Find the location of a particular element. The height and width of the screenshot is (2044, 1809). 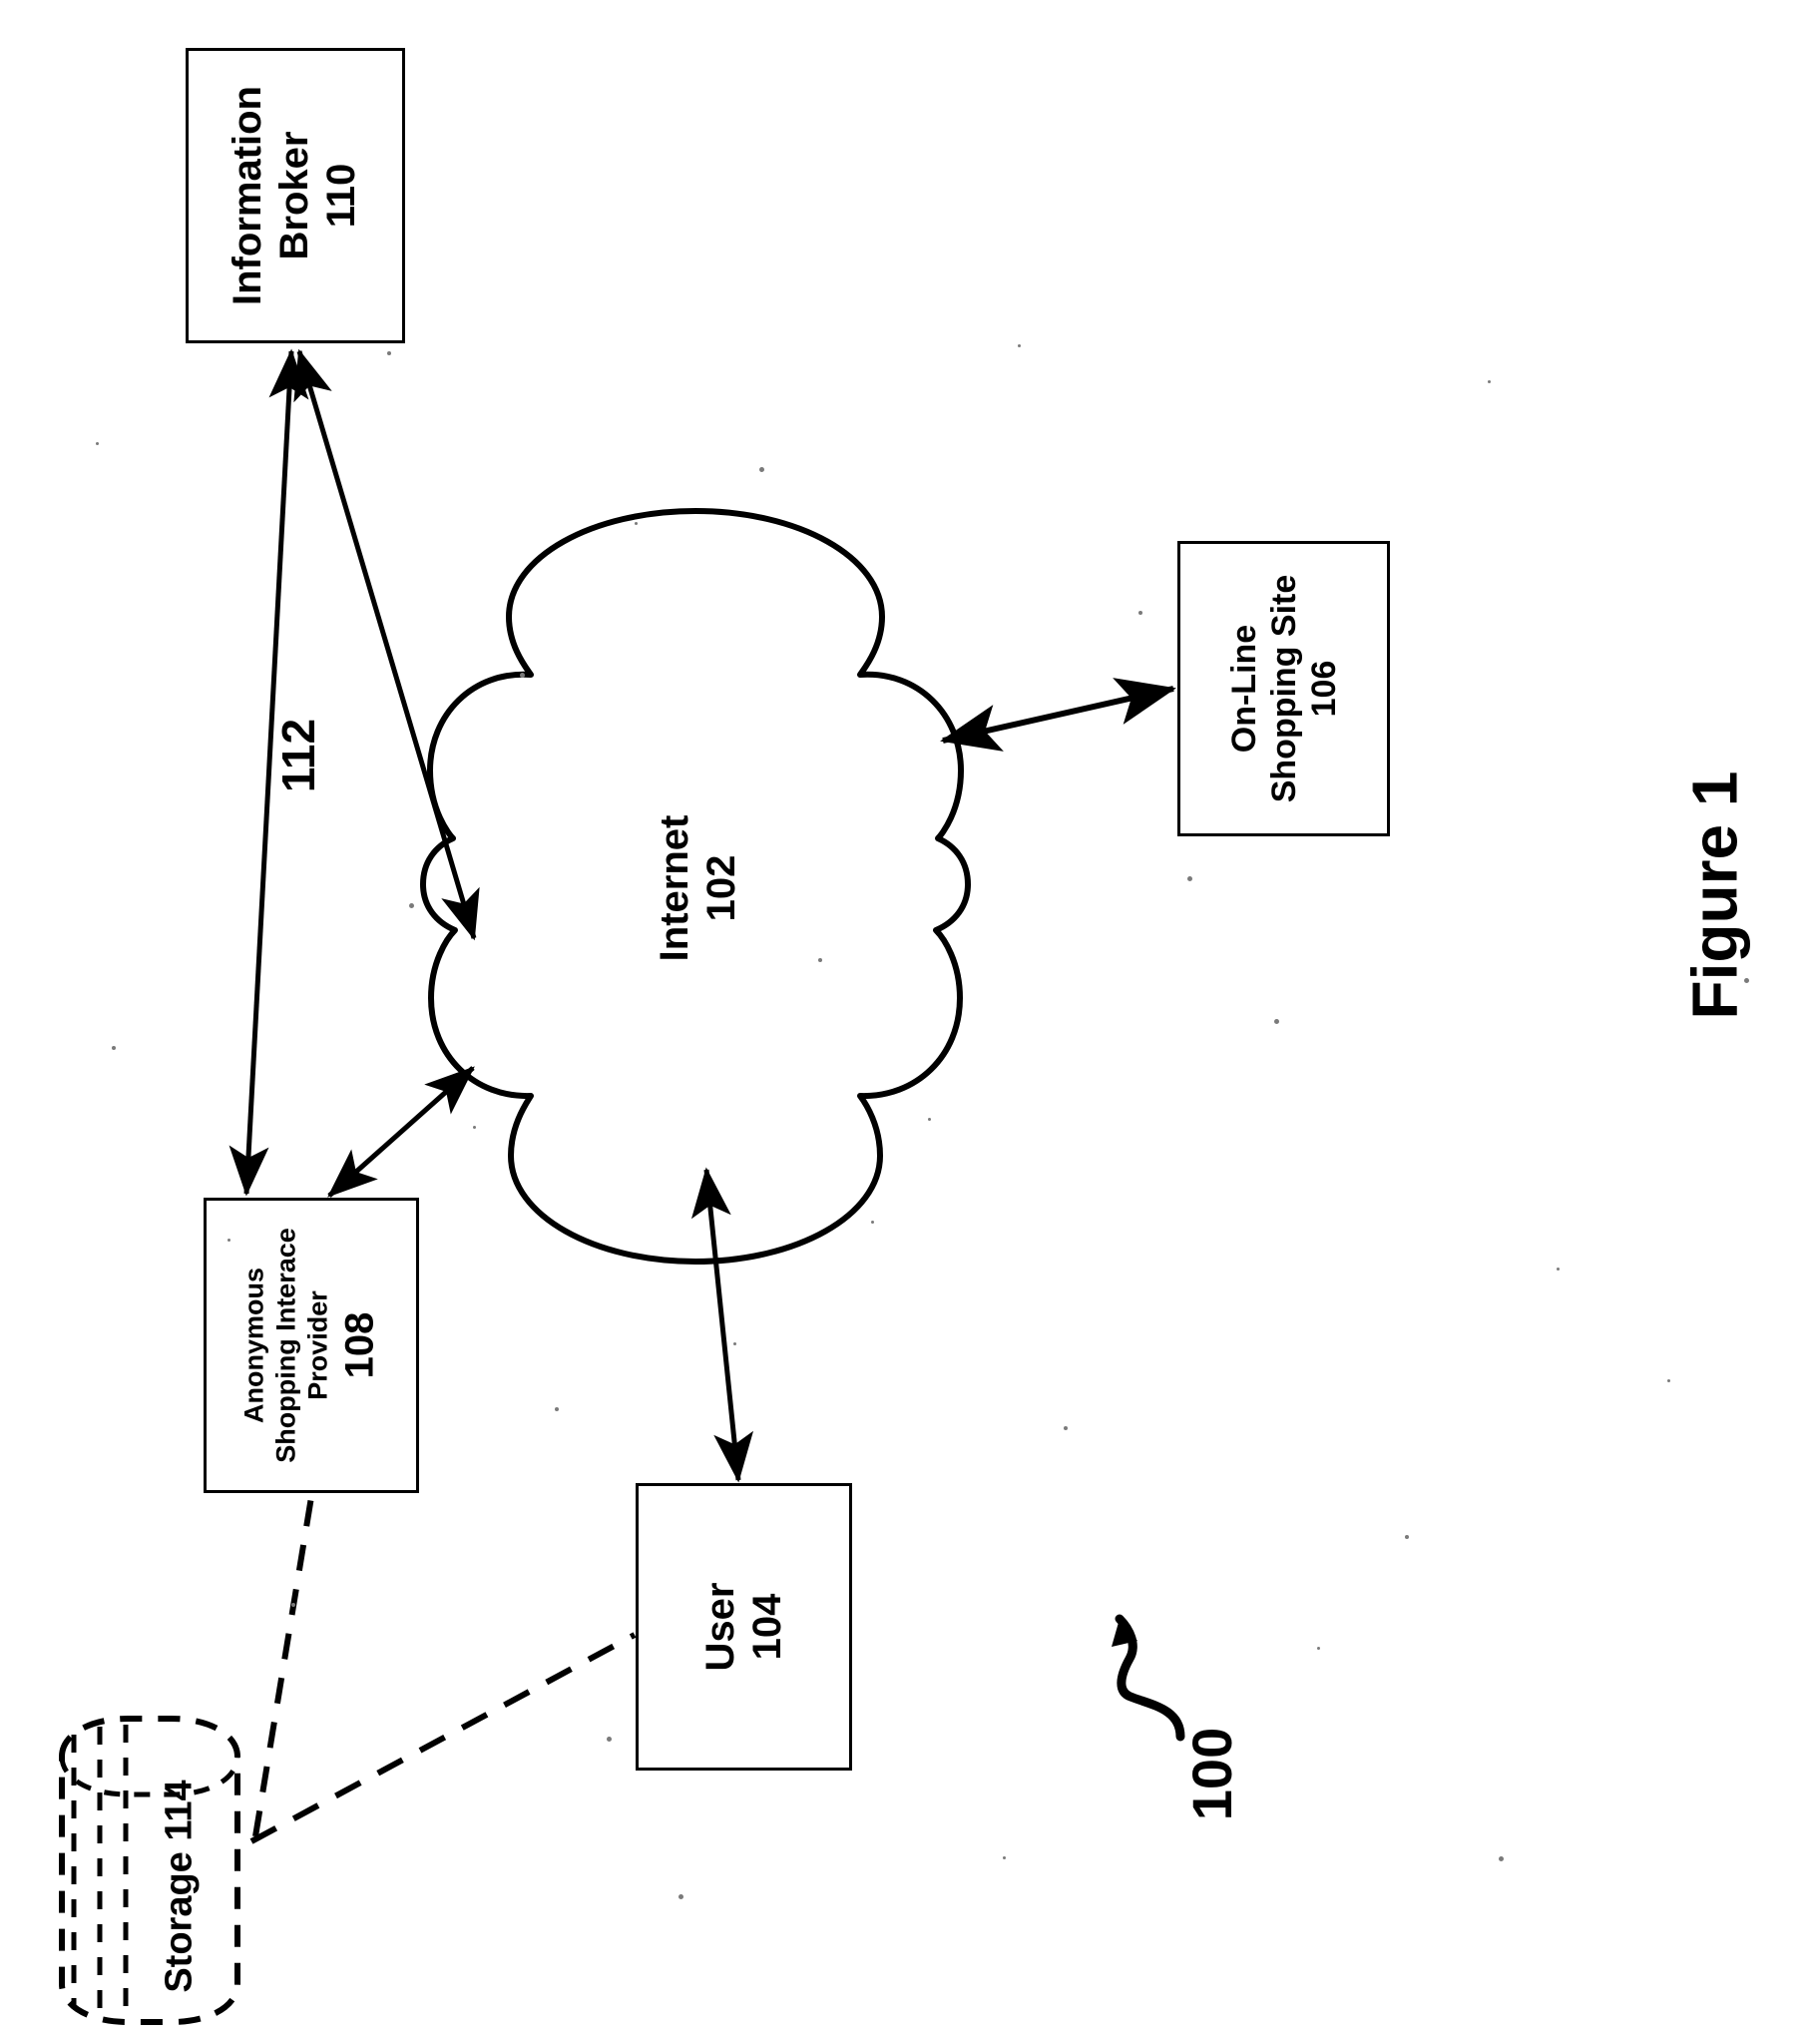

connector-broker-to-internet is located at coordinates (386, 644).